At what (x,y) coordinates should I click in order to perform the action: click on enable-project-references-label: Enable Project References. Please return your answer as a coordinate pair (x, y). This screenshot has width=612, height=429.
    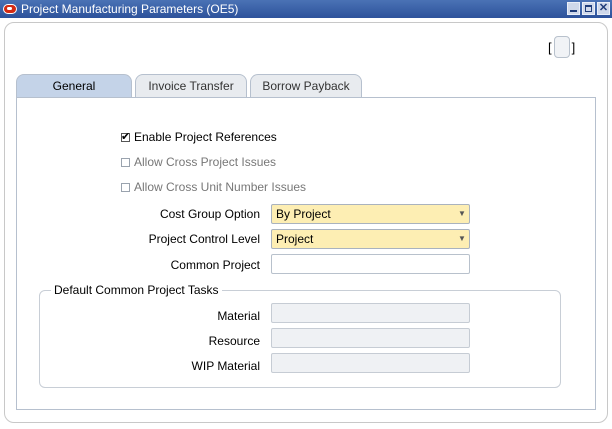
    Looking at the image, I should click on (205, 137).